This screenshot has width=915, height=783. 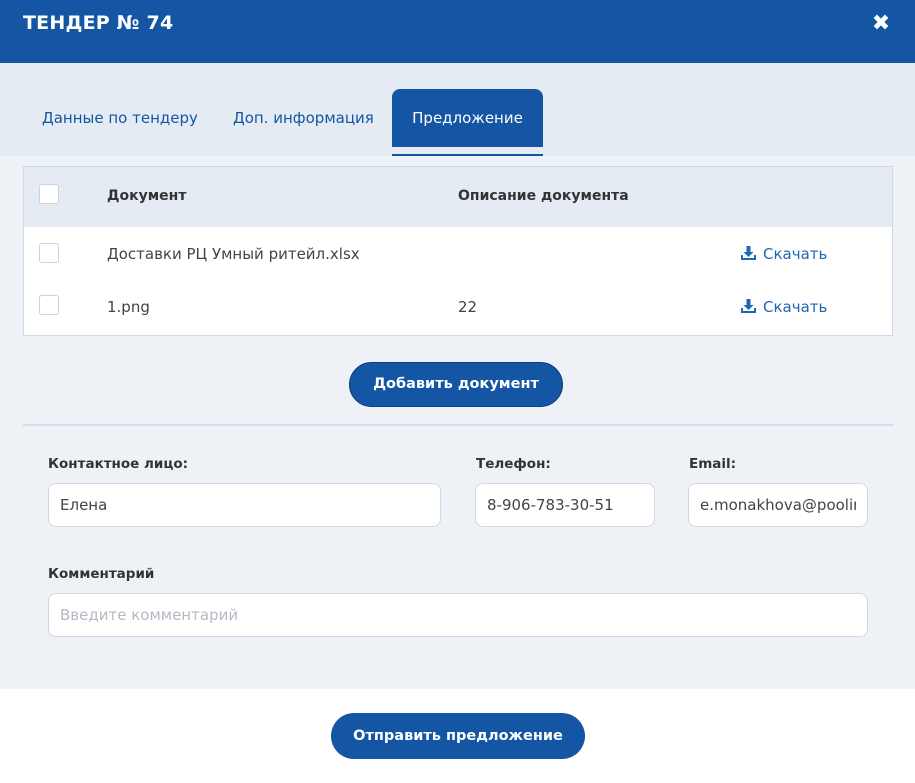 I want to click on phone-input, so click(x=565, y=505).